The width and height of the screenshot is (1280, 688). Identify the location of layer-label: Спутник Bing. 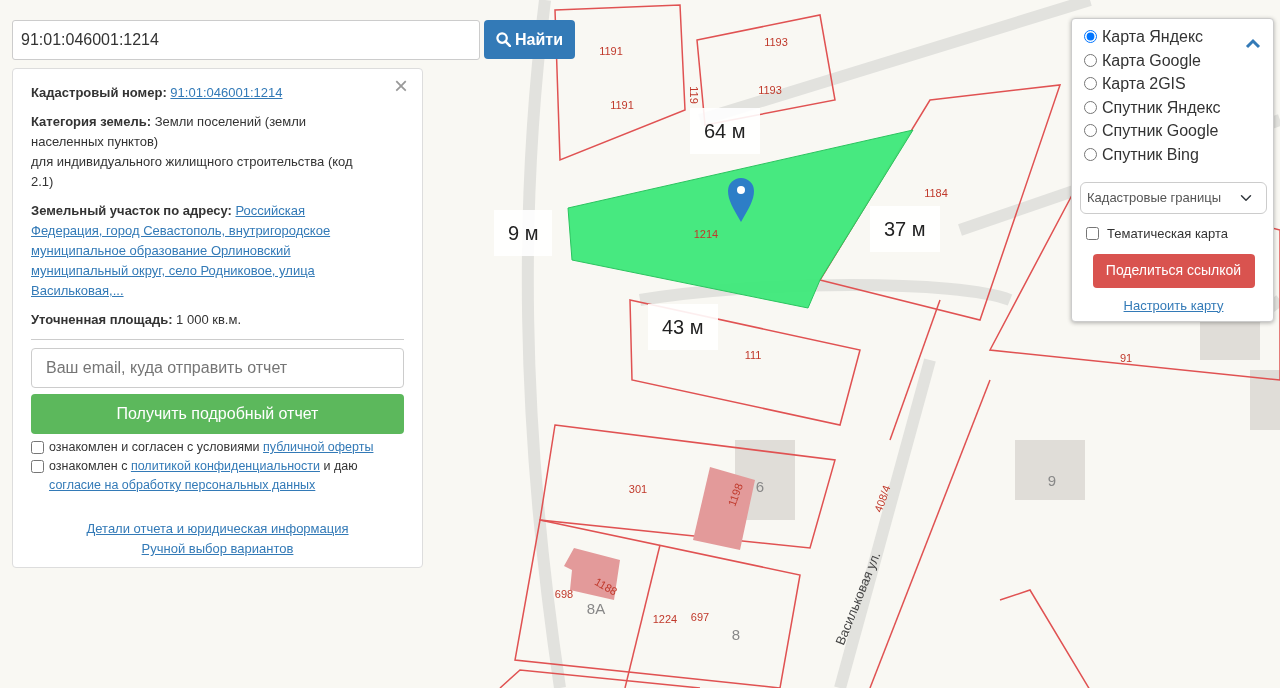
(1150, 154).